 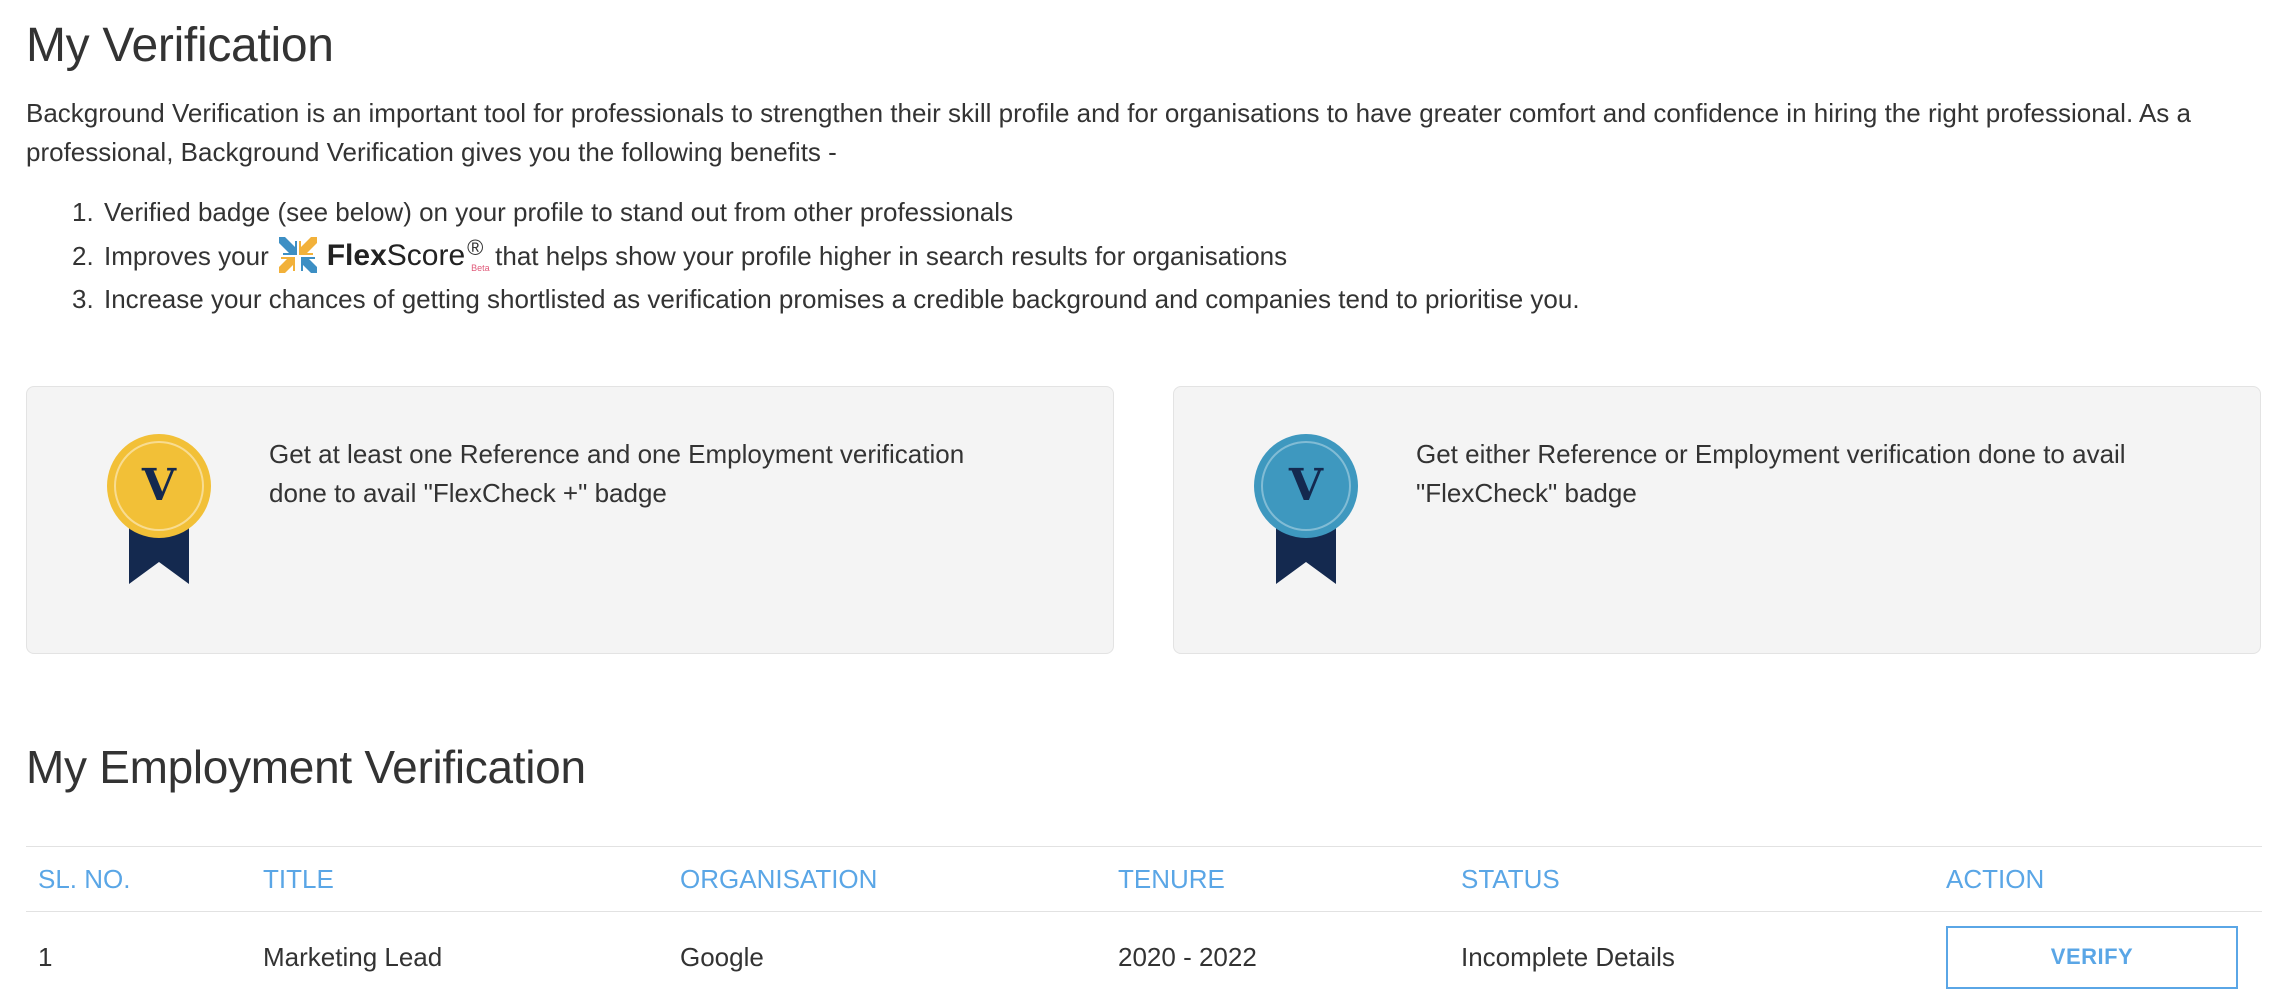 I want to click on column-header-title: TITLE, so click(x=298, y=878).